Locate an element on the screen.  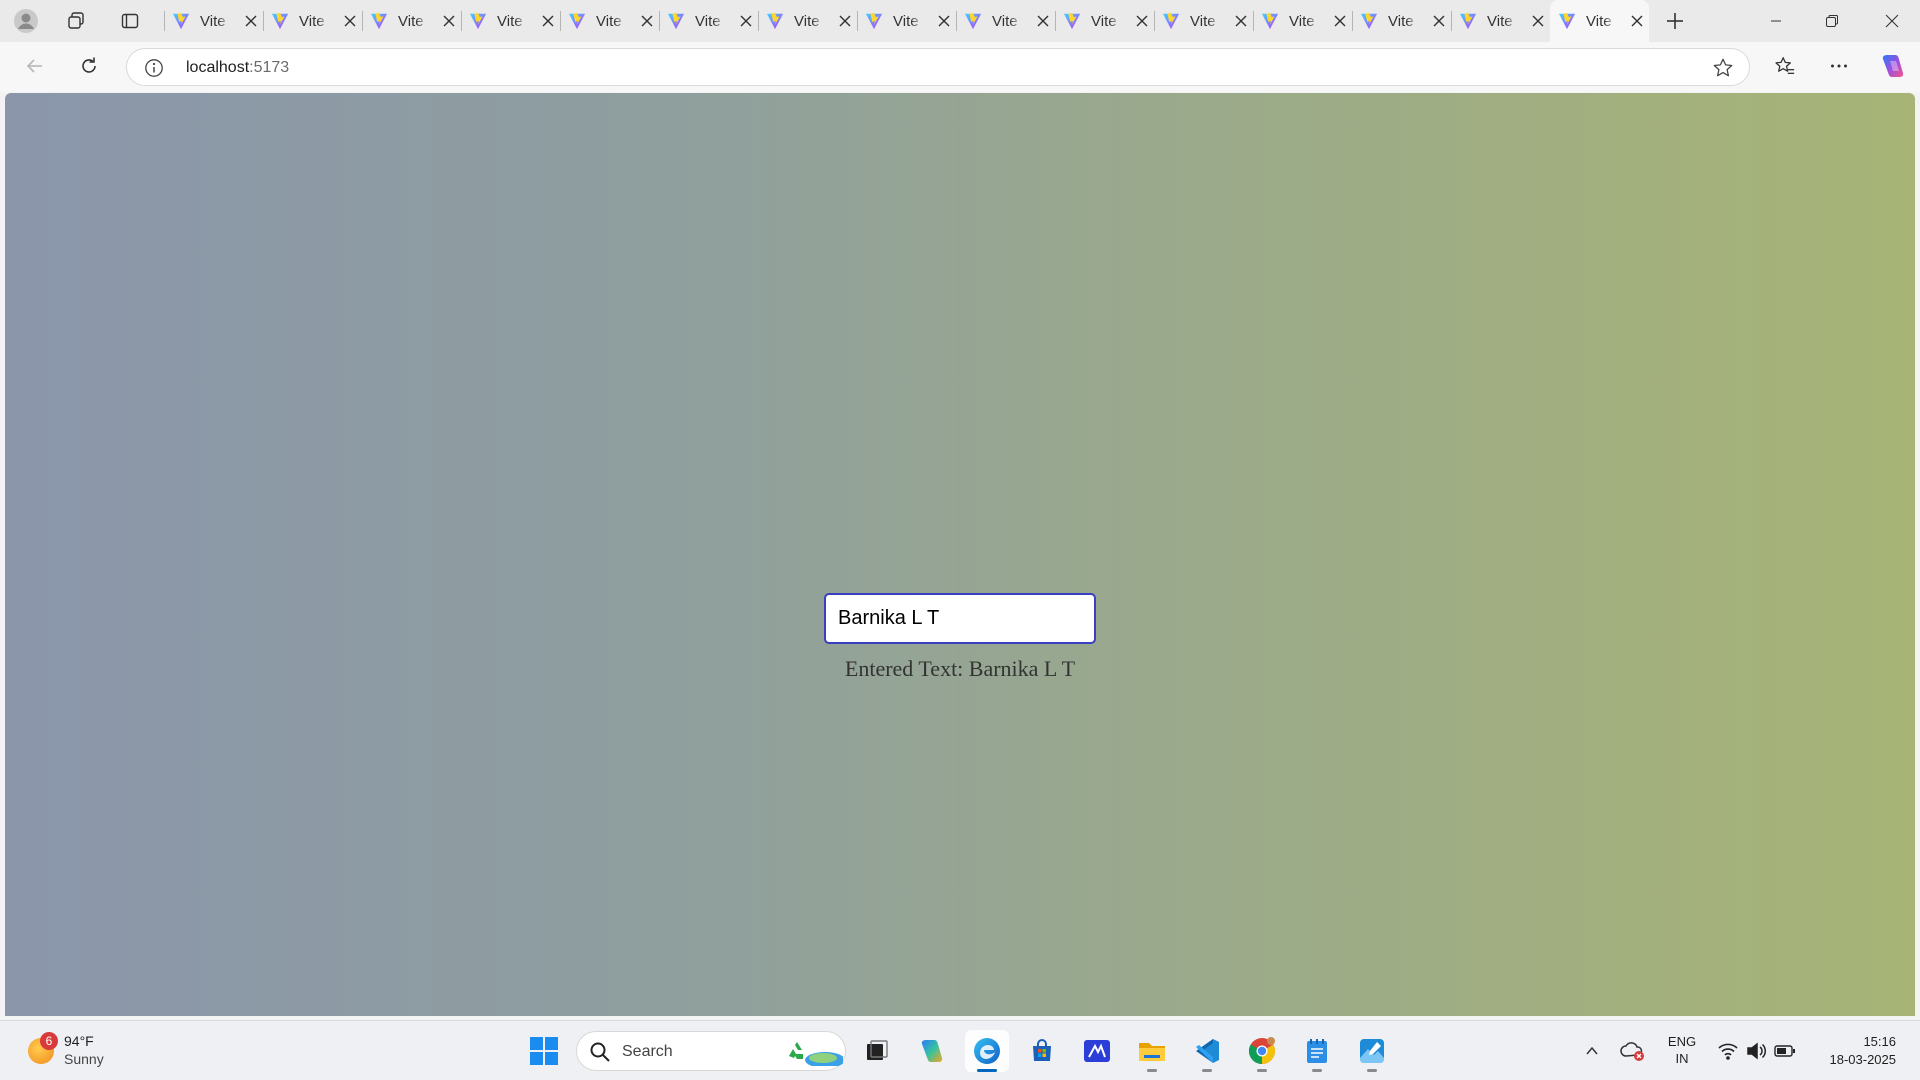
taskbar-search: Search is located at coordinates (711, 1051).